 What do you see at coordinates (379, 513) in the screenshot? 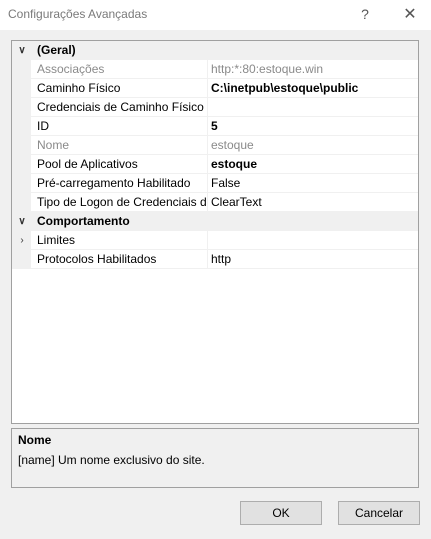
I see `cancel-button: Cancelar` at bounding box center [379, 513].